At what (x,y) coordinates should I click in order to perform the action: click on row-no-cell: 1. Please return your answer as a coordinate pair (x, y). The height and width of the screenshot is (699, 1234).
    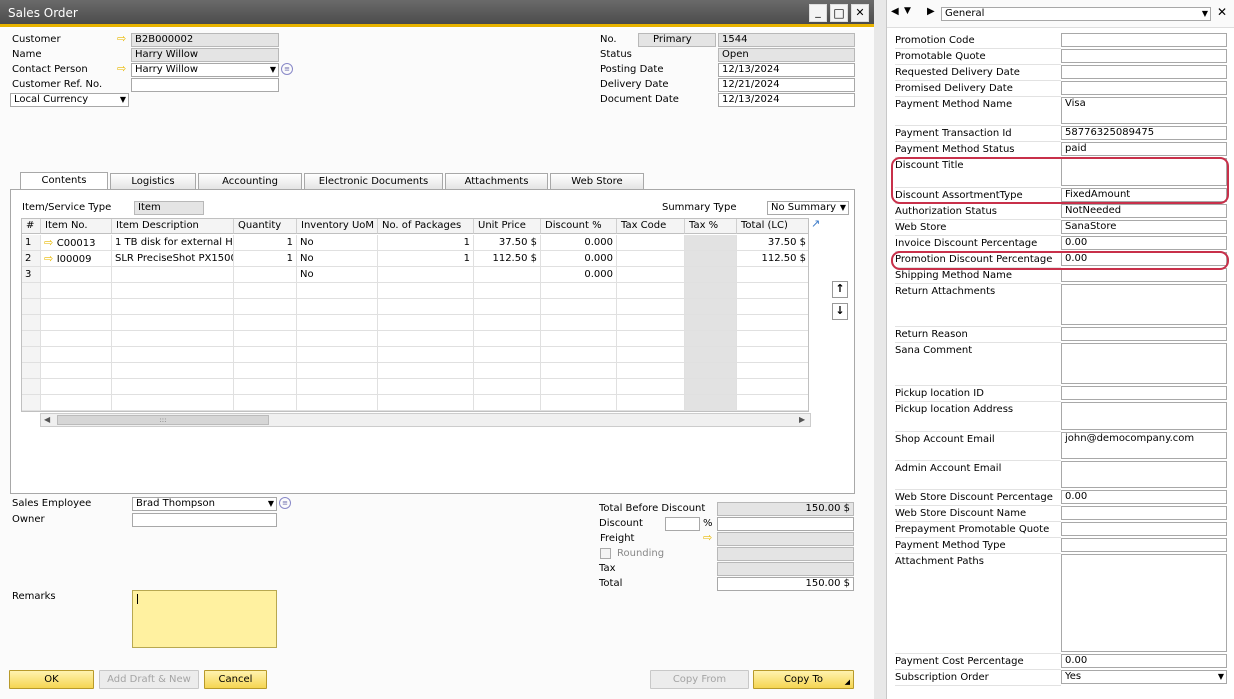
    Looking at the image, I should click on (31, 243).